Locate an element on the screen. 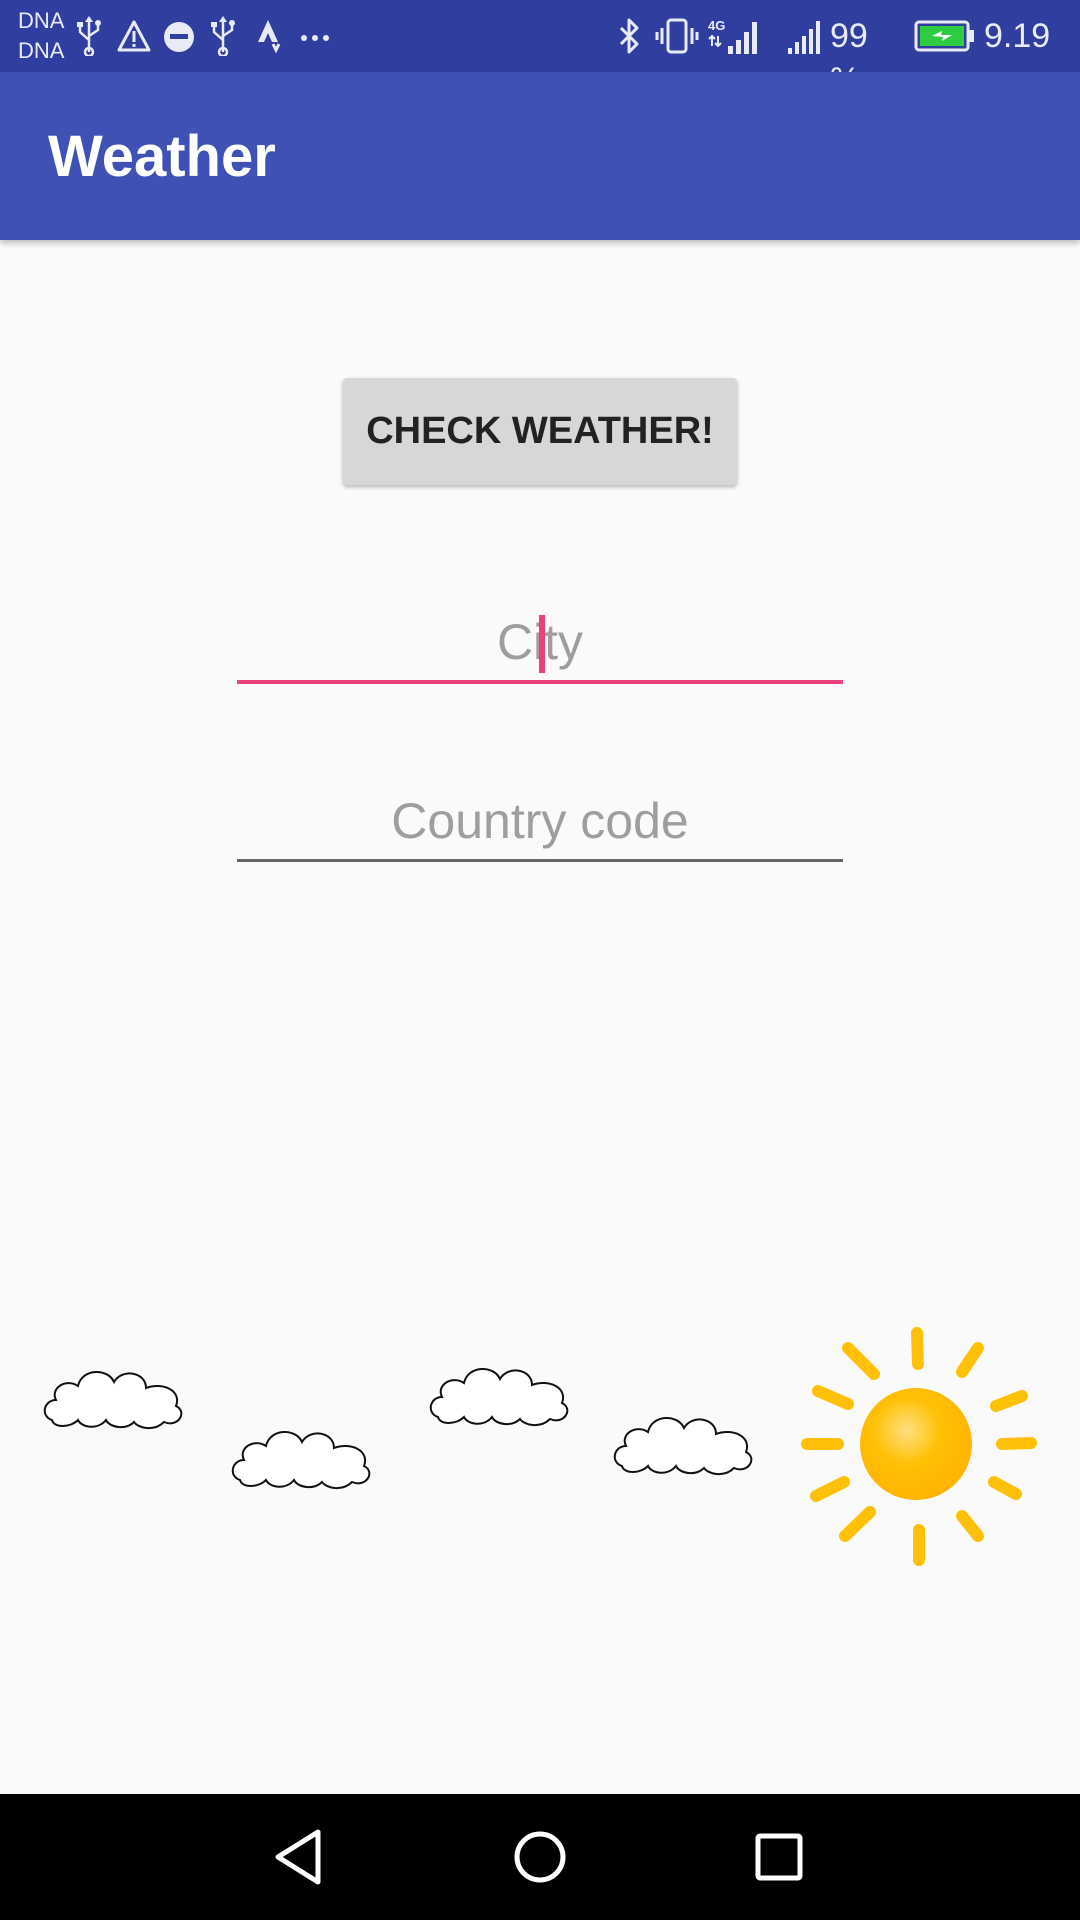 This screenshot has width=1080, height=1920. recents-icon is located at coordinates (779, 1857).